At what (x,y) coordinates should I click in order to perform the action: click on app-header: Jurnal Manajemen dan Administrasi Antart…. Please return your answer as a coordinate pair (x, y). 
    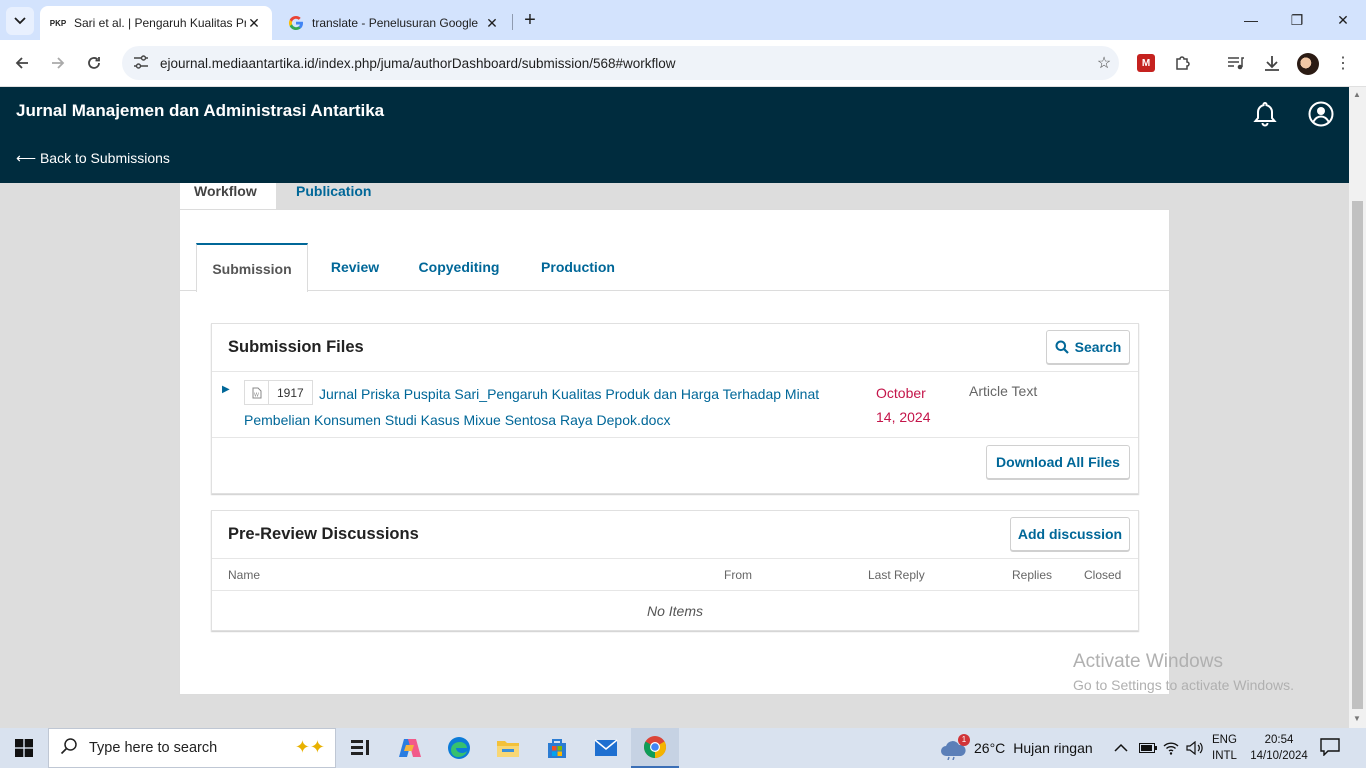
    Looking at the image, I should click on (674, 135).